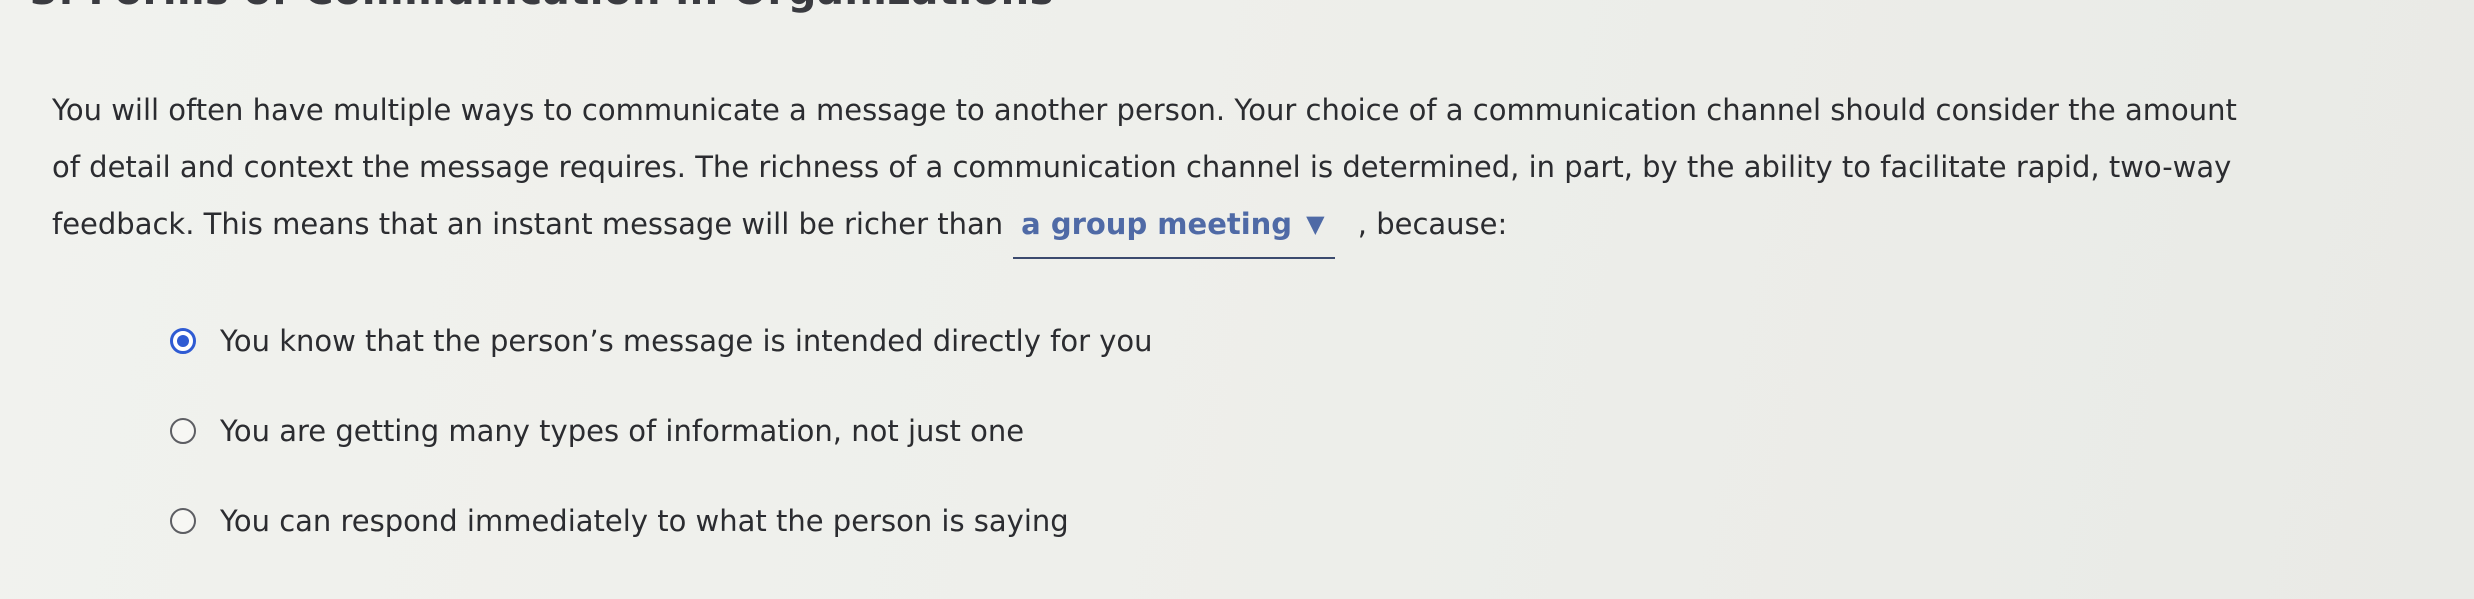 The height and width of the screenshot is (599, 2474). Describe the element at coordinates (183, 341) in the screenshot. I see `radio-selected-icon` at that location.